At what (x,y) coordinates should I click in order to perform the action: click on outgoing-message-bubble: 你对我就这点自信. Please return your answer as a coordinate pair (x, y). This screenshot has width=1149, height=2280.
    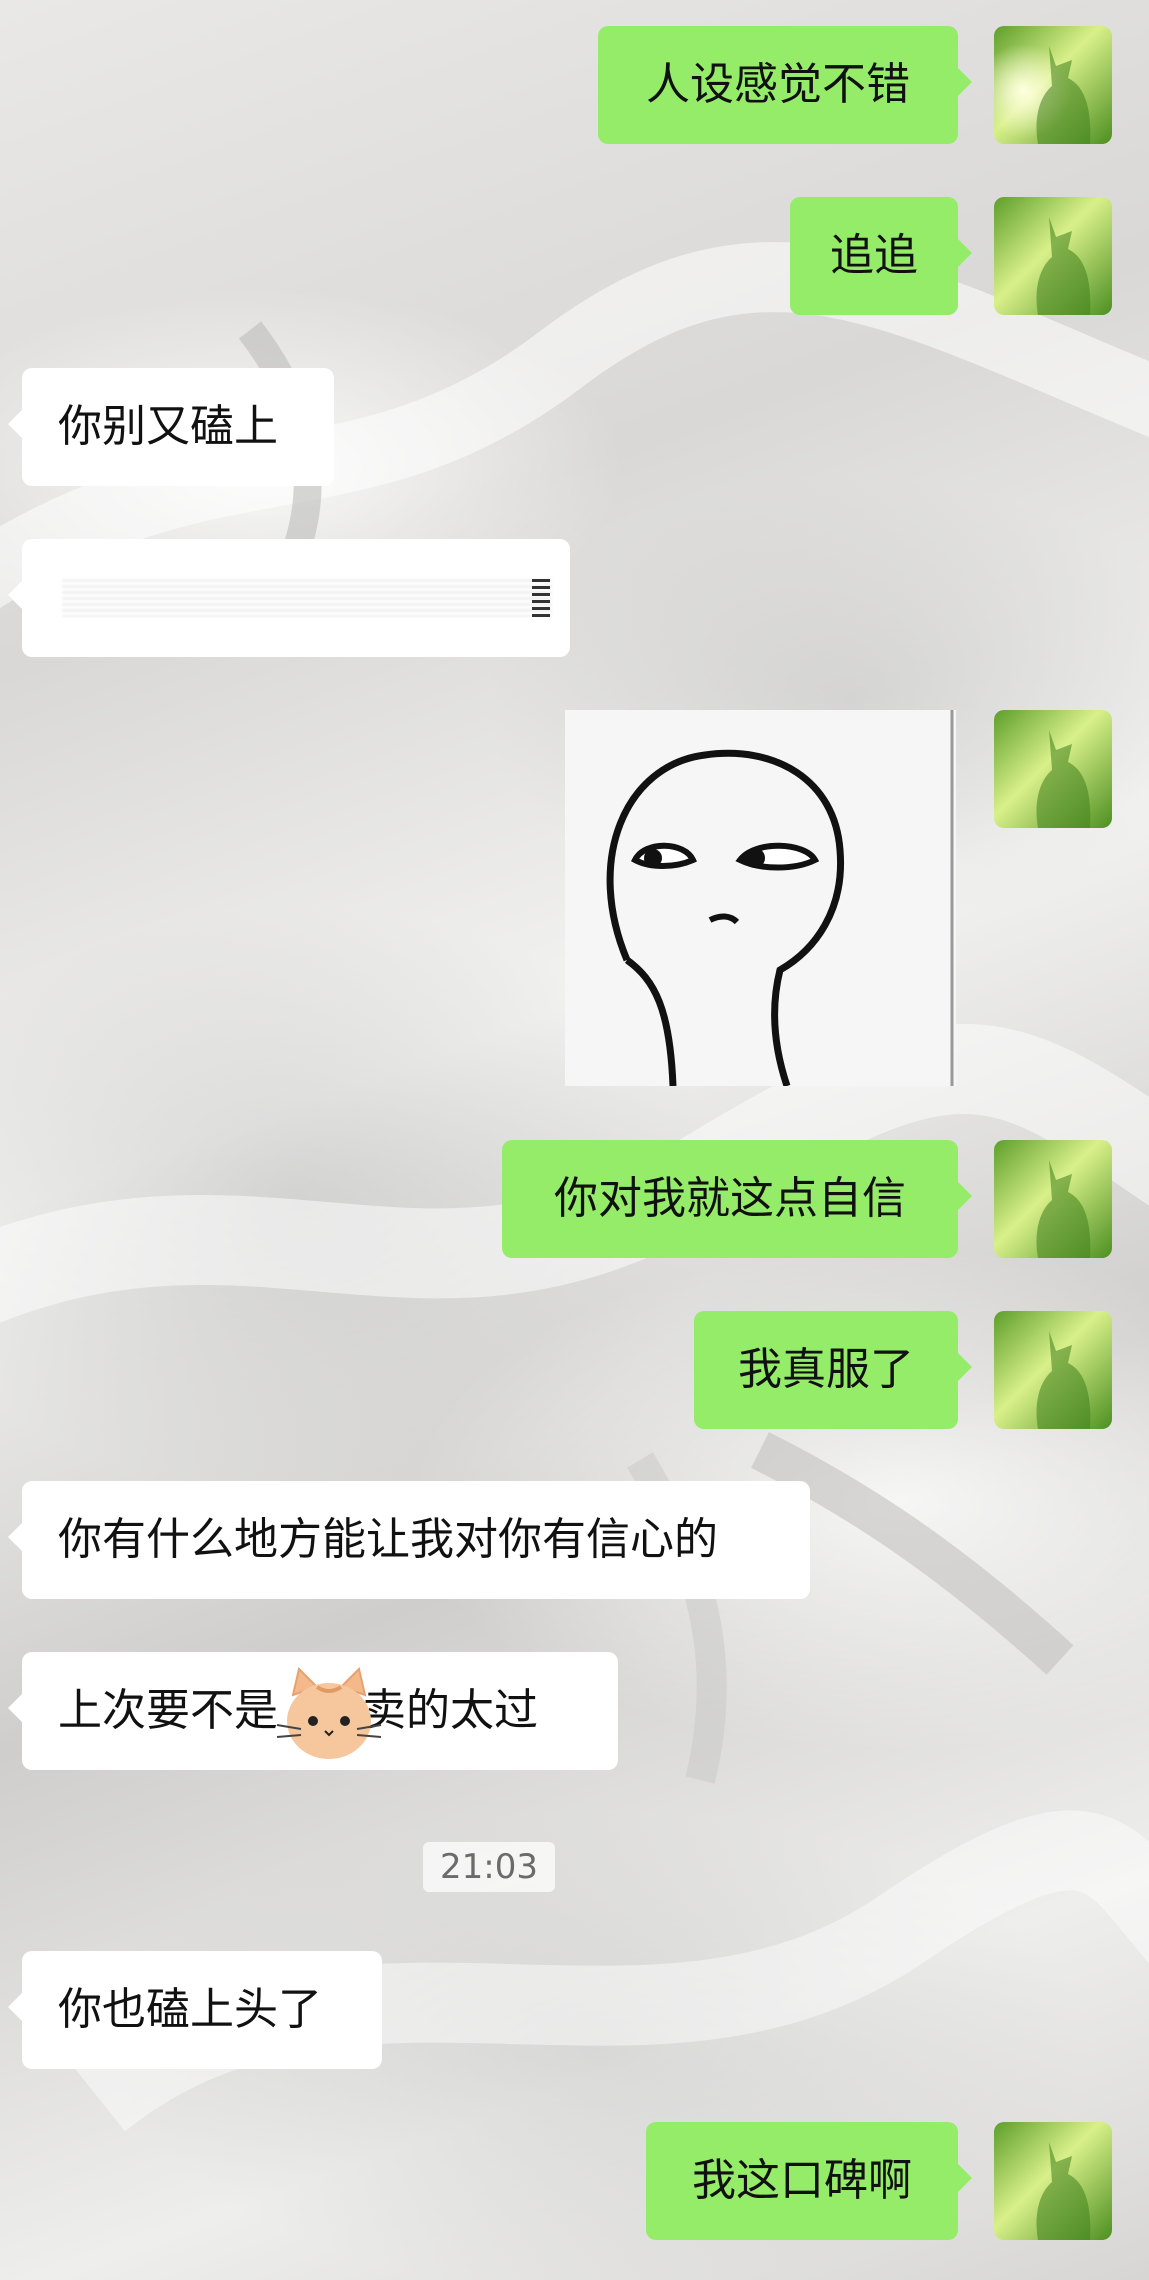
    Looking at the image, I should click on (737, 1199).